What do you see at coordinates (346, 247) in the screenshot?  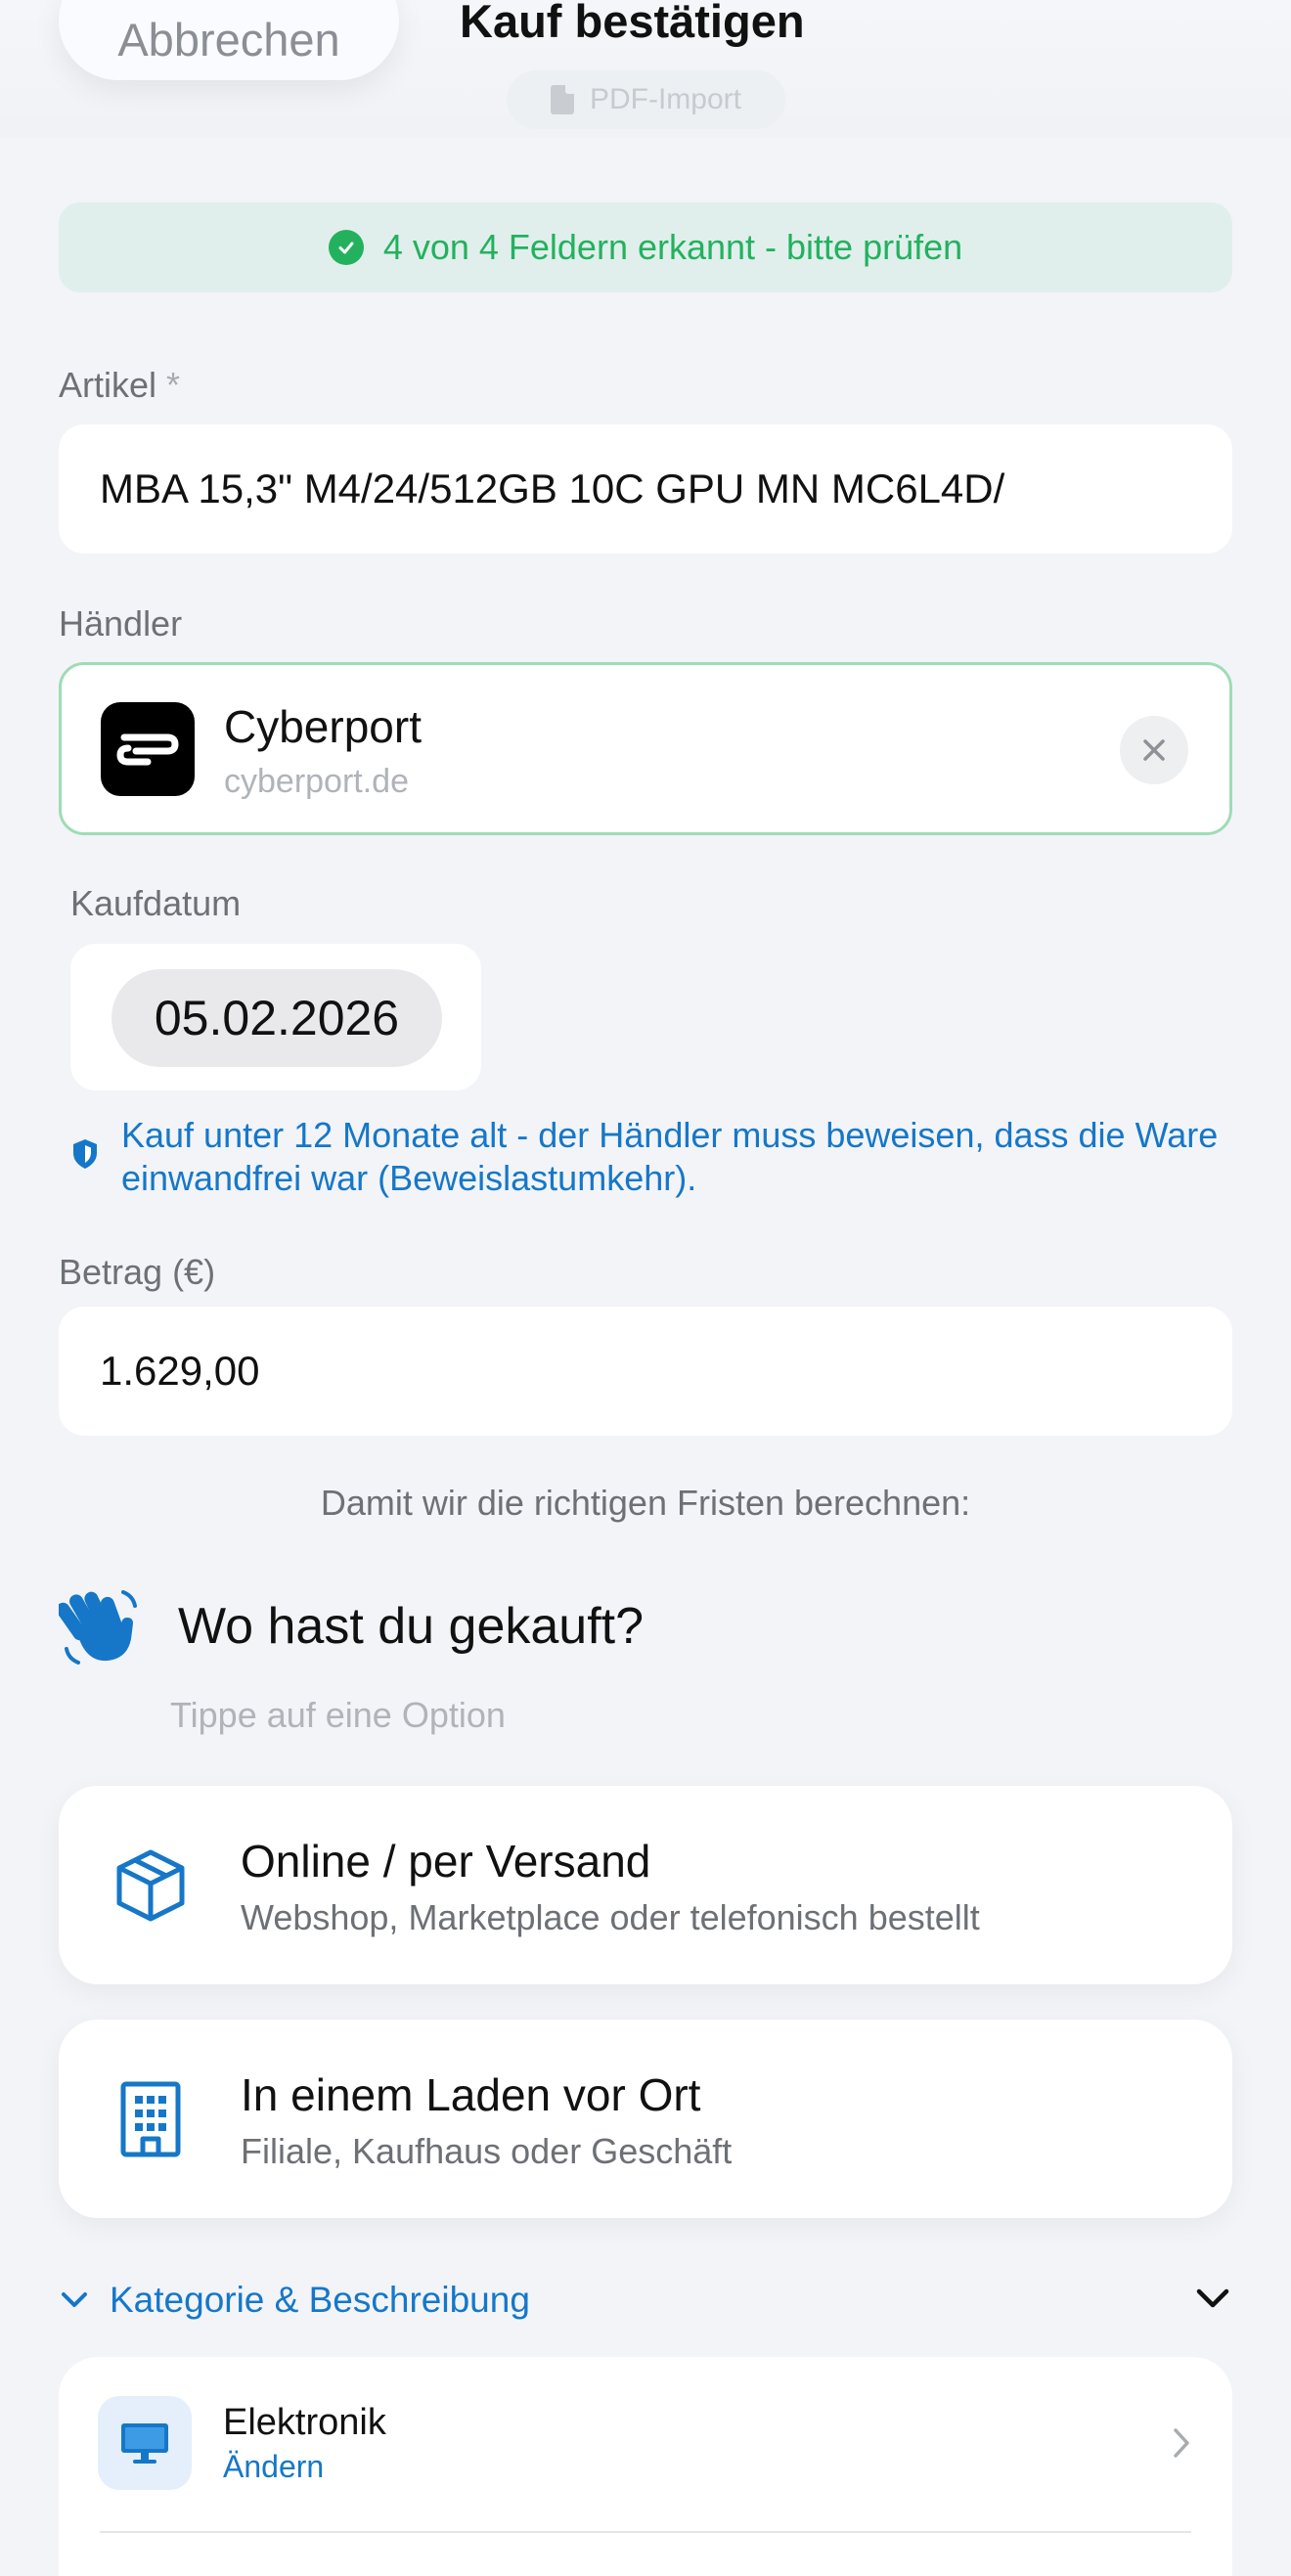 I see `check-circle-icon` at bounding box center [346, 247].